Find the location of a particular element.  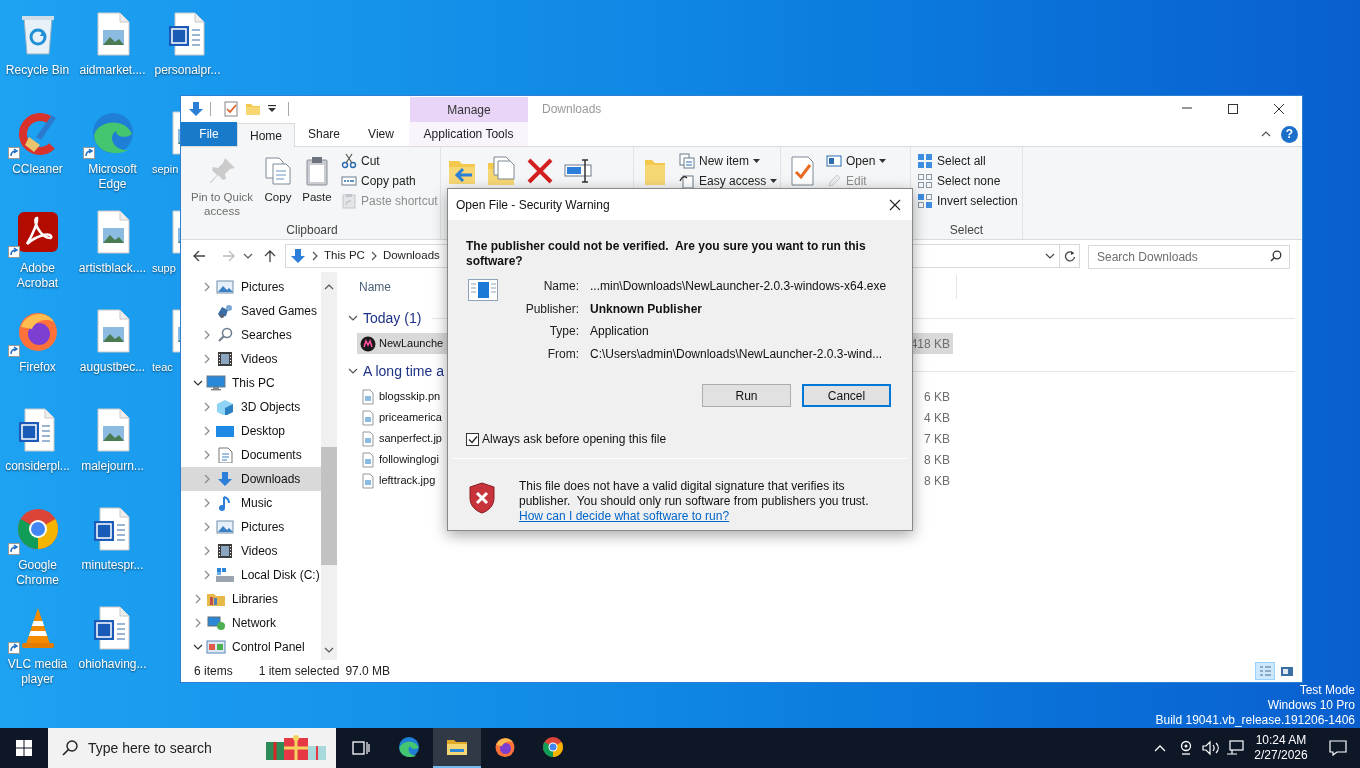

context-tab-header: Manage is located at coordinates (469, 109).